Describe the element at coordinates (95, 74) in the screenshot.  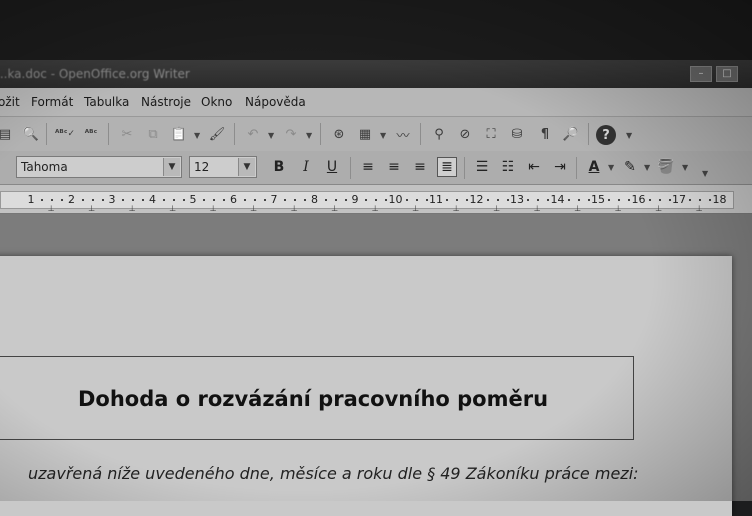
I see `window-title: ...ka.doc - OpenOffice.org Writer` at that location.